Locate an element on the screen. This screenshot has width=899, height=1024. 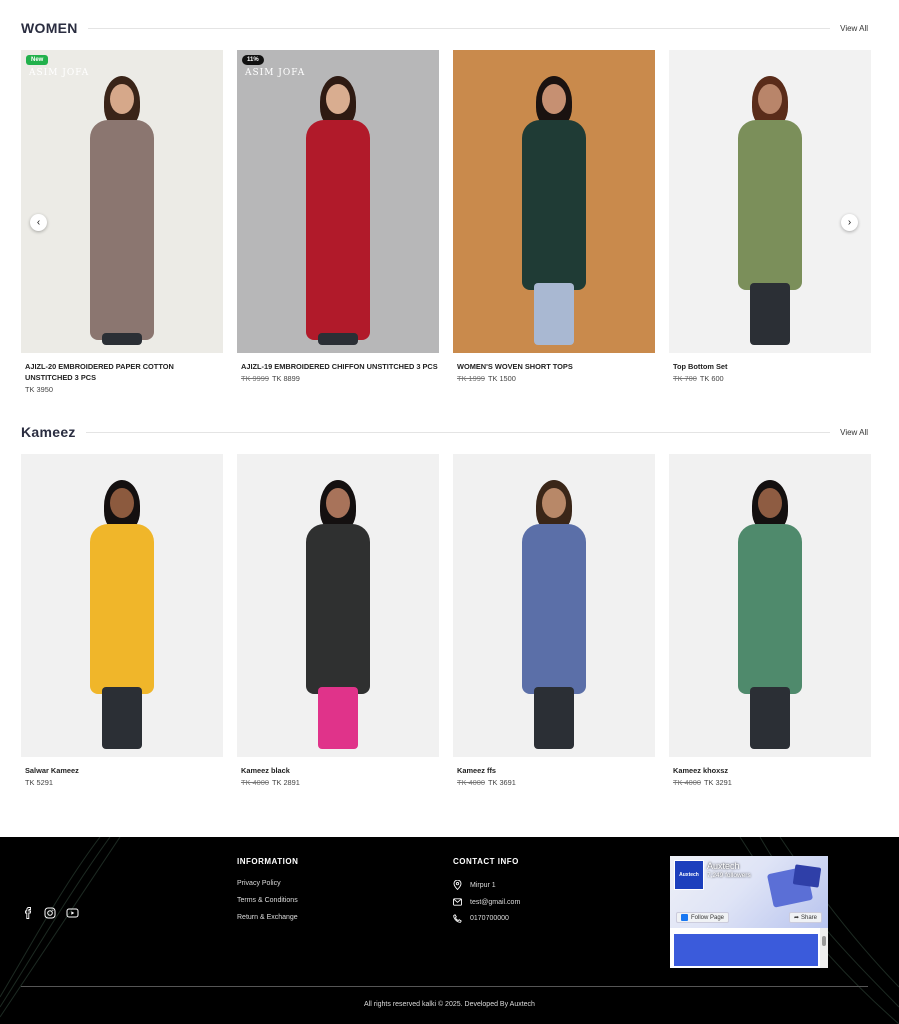
social-links is located at coordinates (50, 913).